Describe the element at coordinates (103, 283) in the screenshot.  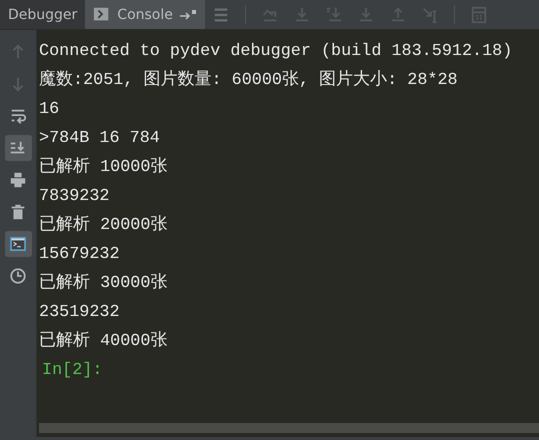
I see `console-line: 已解析 30000张` at that location.